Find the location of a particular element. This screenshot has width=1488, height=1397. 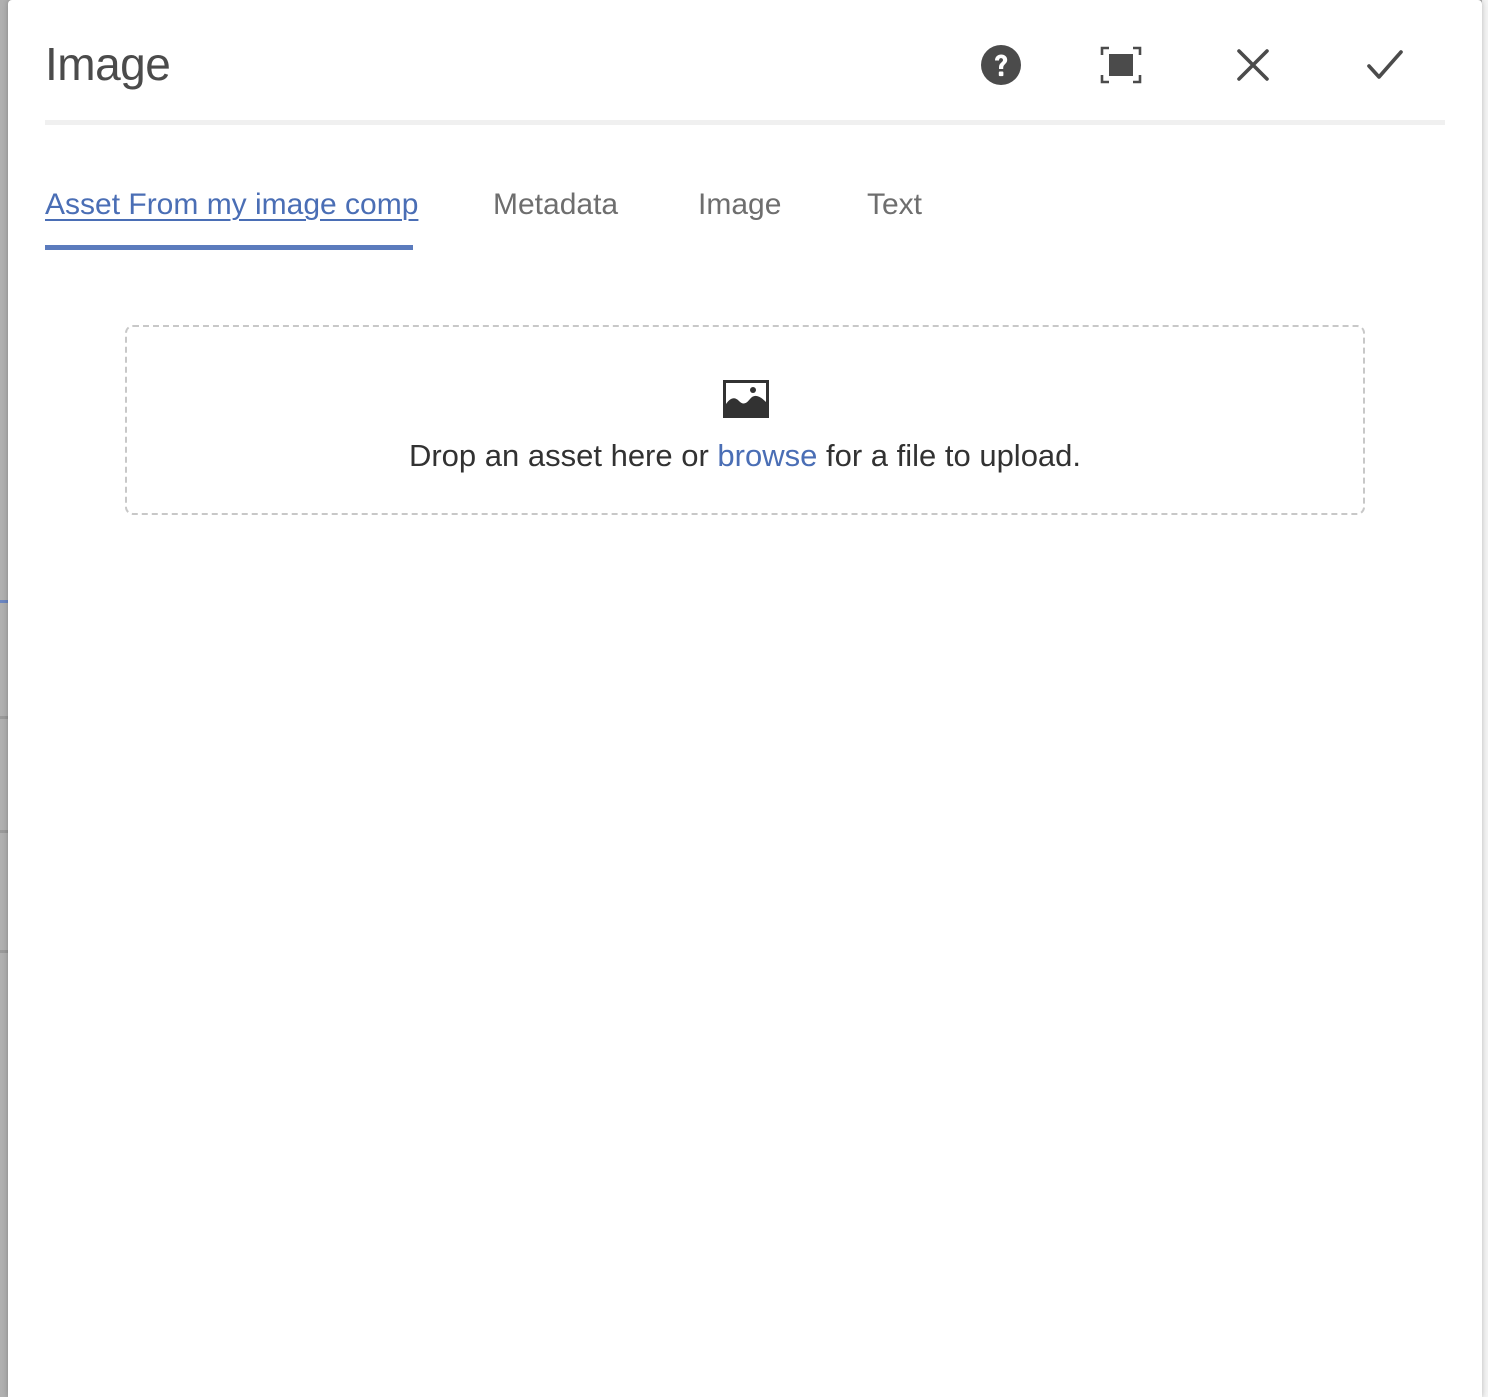

help-button is located at coordinates (1001, 65).